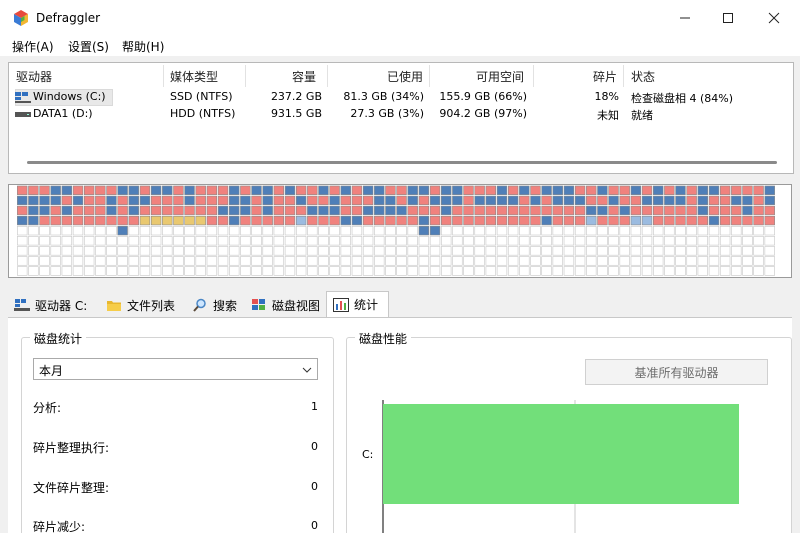  What do you see at coordinates (402, 162) in the screenshot?
I see `horizontal-scrollbar` at bounding box center [402, 162].